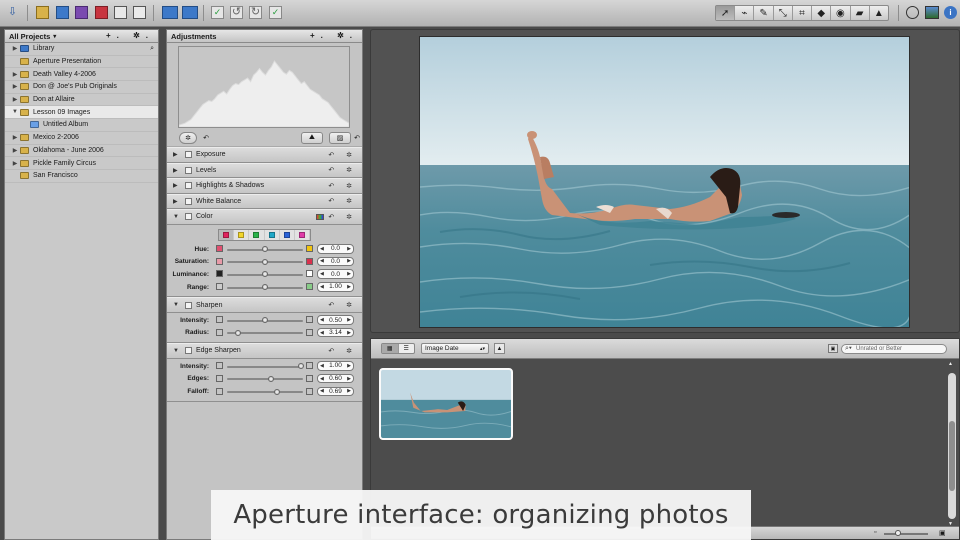  I want to click on auto-exposure-icon: ⛰, so click(312, 138).